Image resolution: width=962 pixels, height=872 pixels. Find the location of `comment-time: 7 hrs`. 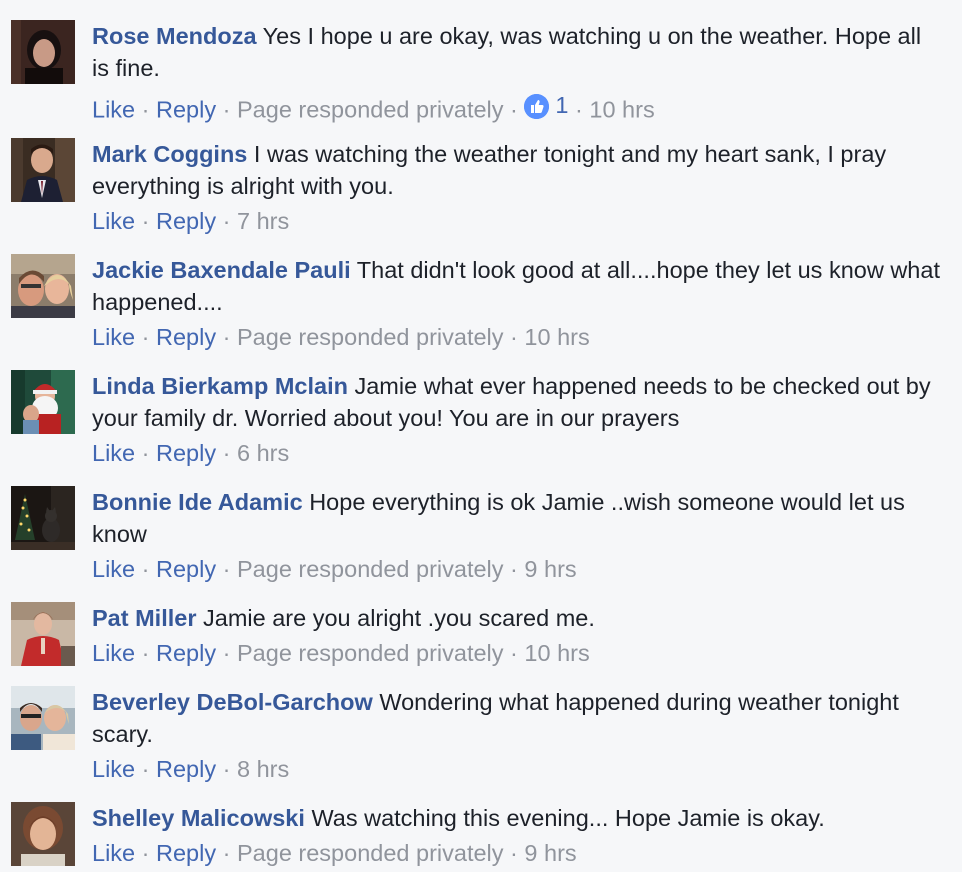

comment-time: 7 hrs is located at coordinates (263, 221).